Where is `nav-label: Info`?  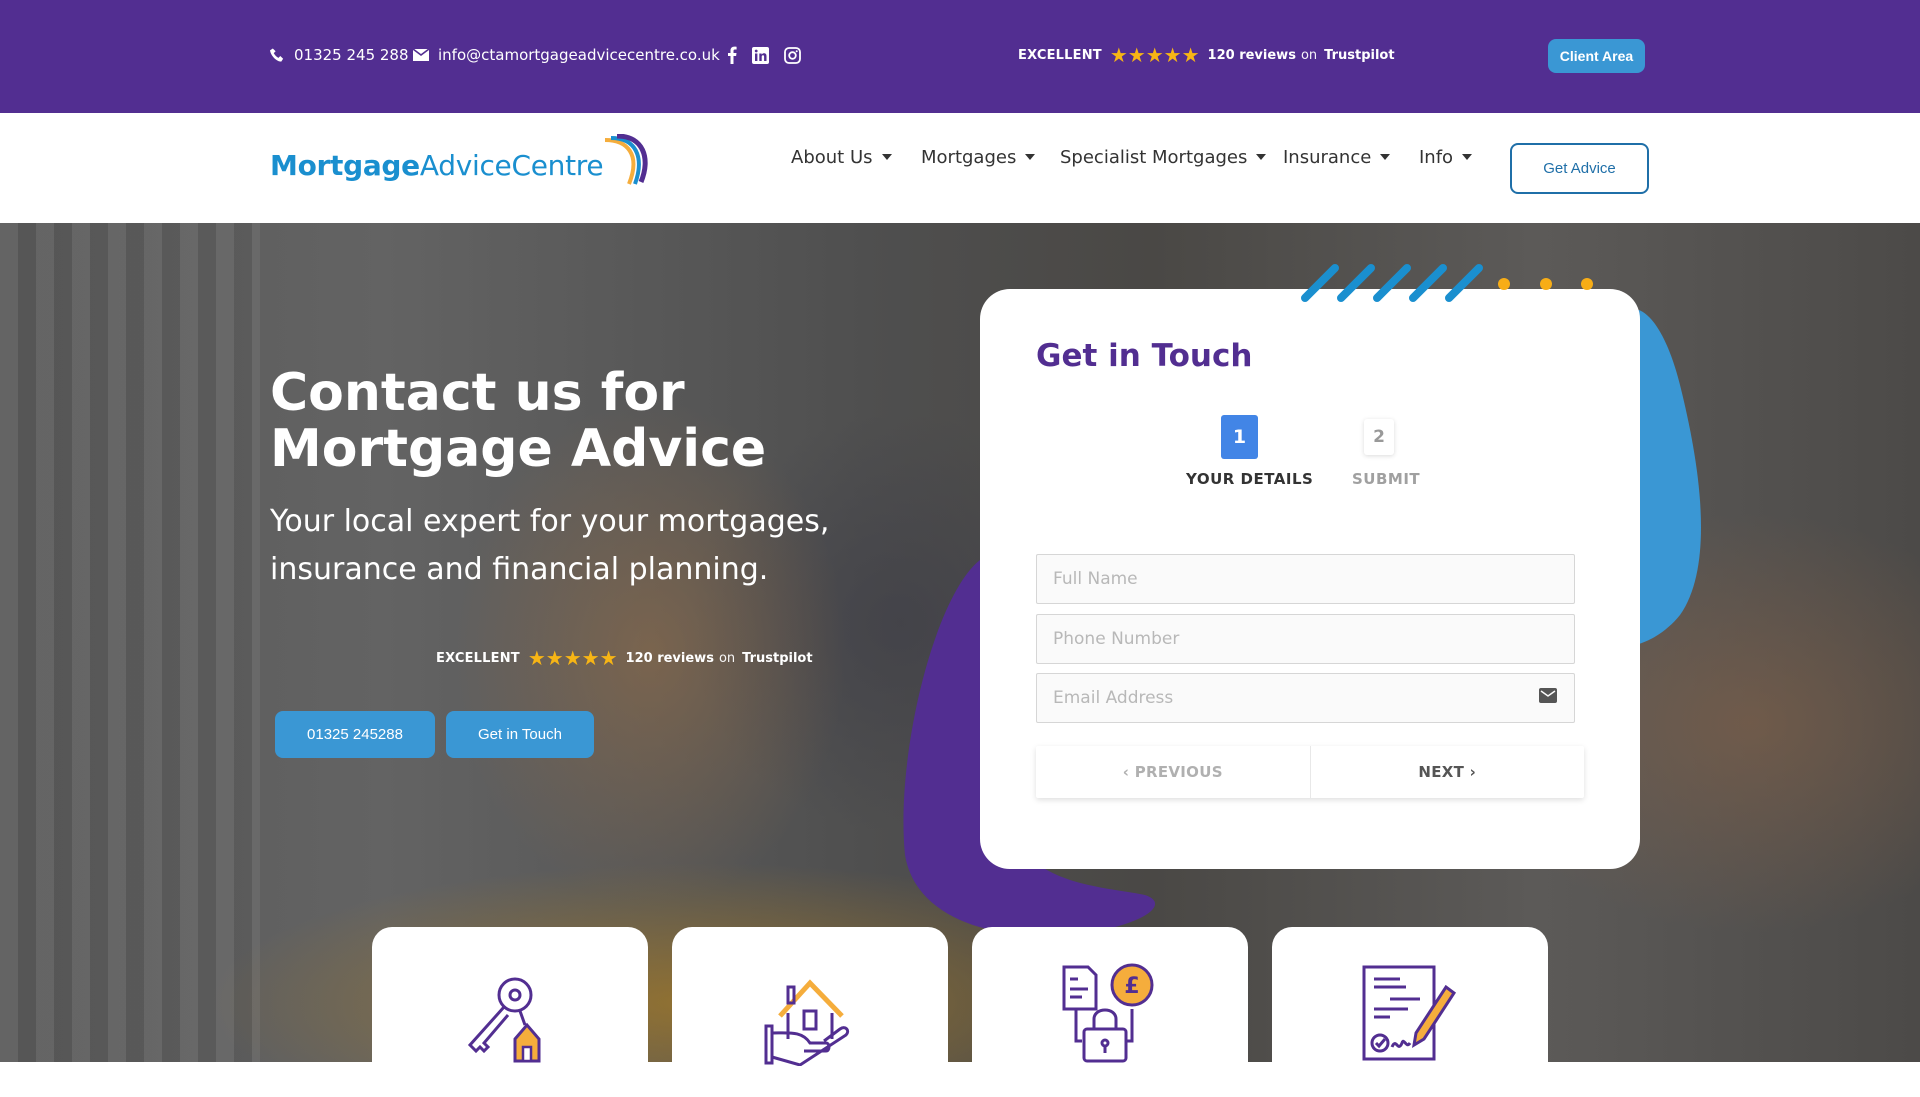
nav-label: Info is located at coordinates (1436, 157).